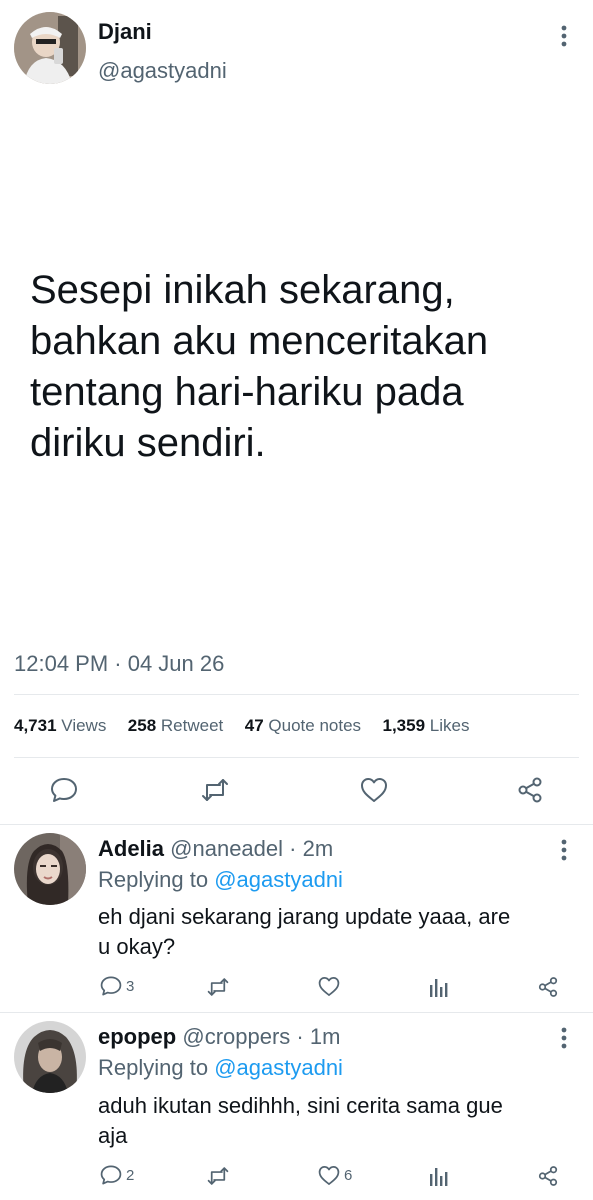  What do you see at coordinates (137, 946) in the screenshot?
I see `reply-text-line: u okay?` at bounding box center [137, 946].